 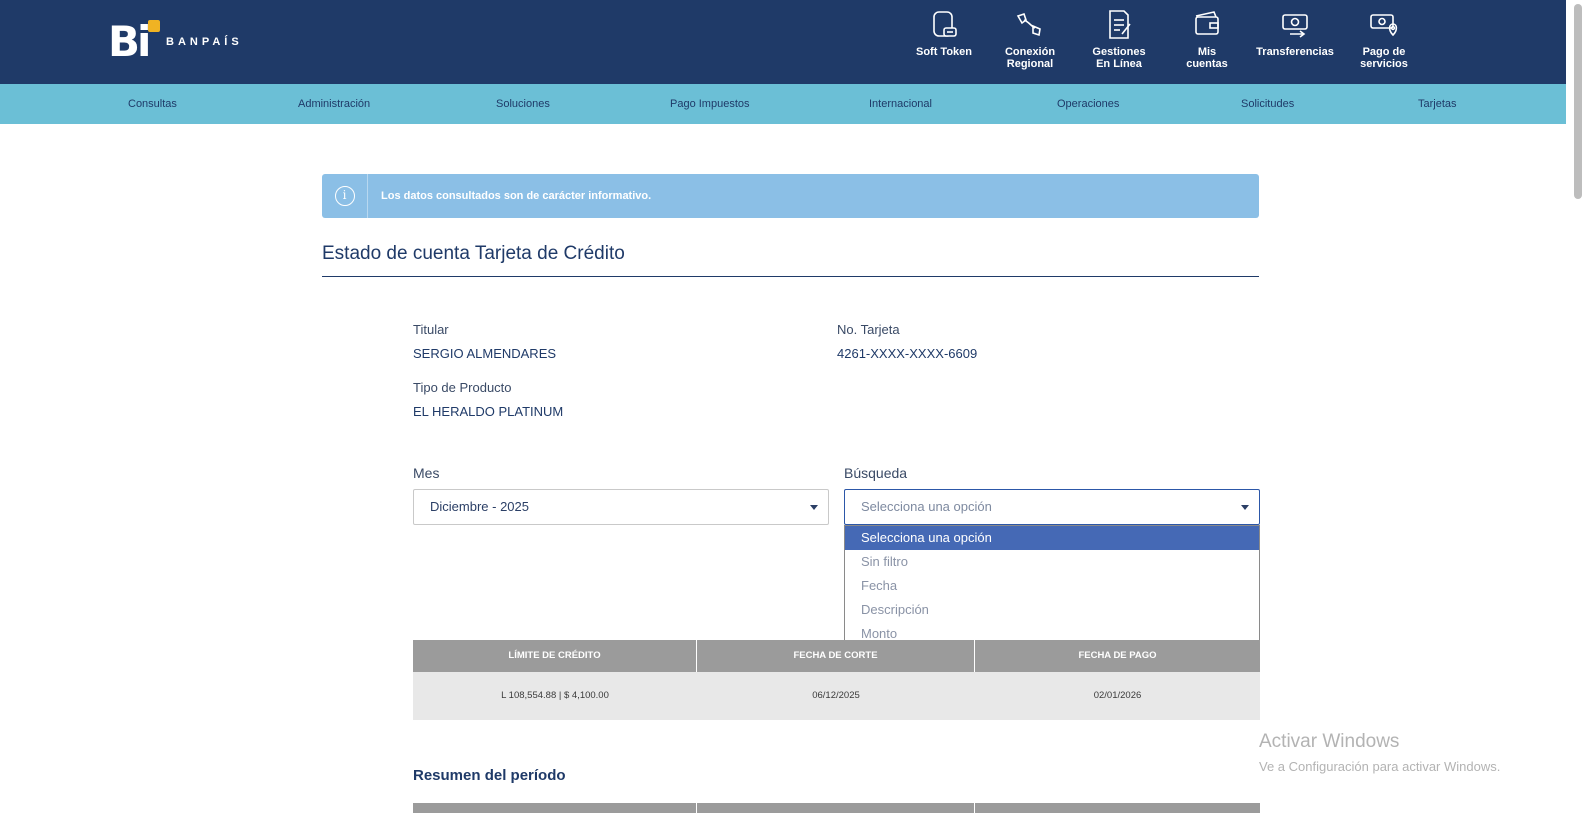 What do you see at coordinates (479, 506) in the screenshot?
I see `month-select-value: Diciembre - 2025` at bounding box center [479, 506].